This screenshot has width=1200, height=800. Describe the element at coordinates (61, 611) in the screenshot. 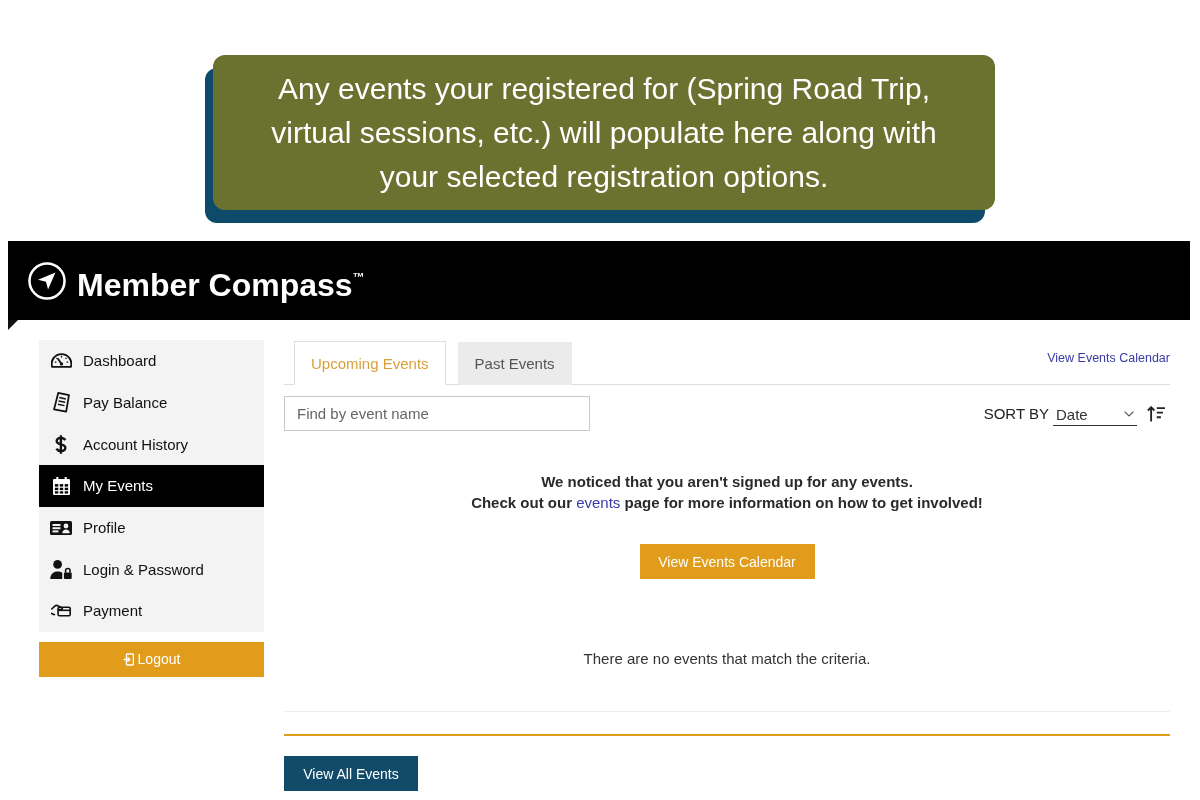

I see `hand-card-icon` at that location.